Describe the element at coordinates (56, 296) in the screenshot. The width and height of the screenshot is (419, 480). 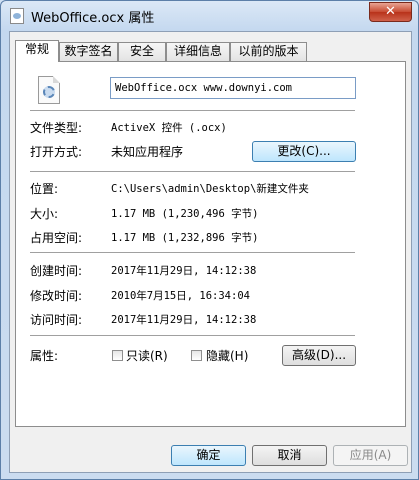
I see `modified-label: 修改时间:` at that location.